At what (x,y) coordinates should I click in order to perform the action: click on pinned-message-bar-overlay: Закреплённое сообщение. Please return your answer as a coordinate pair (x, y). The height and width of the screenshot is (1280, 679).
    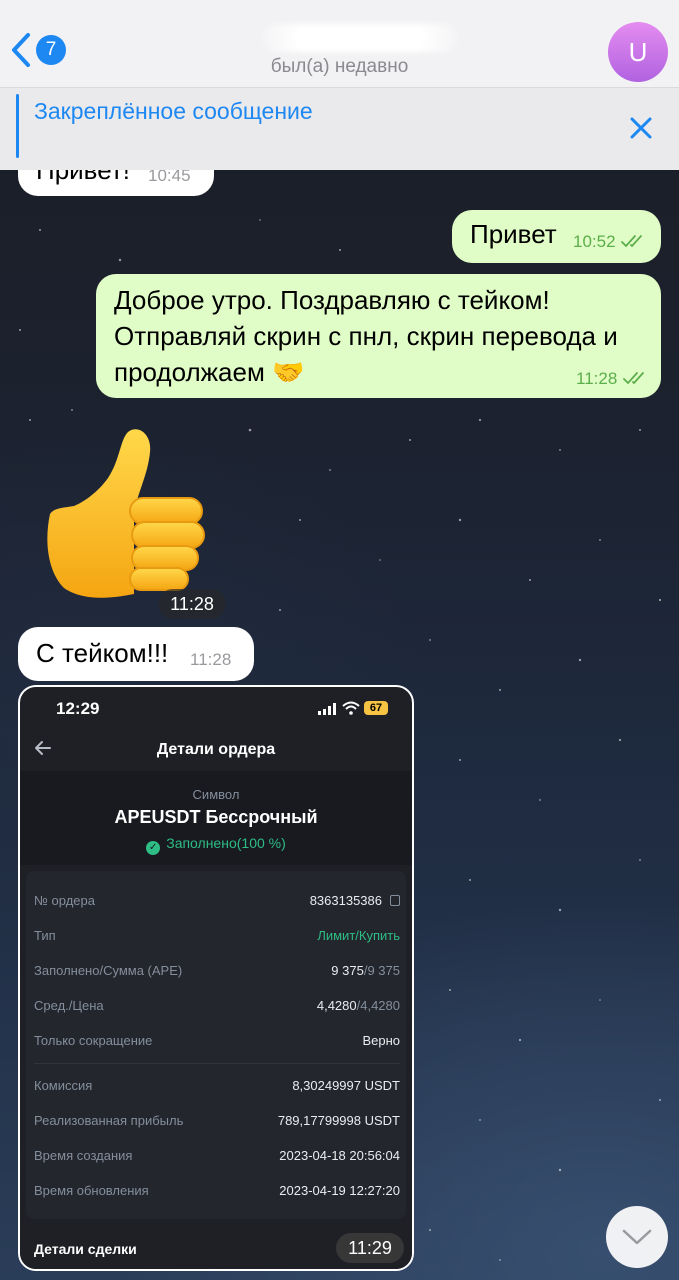
    Looking at the image, I should click on (339, 129).